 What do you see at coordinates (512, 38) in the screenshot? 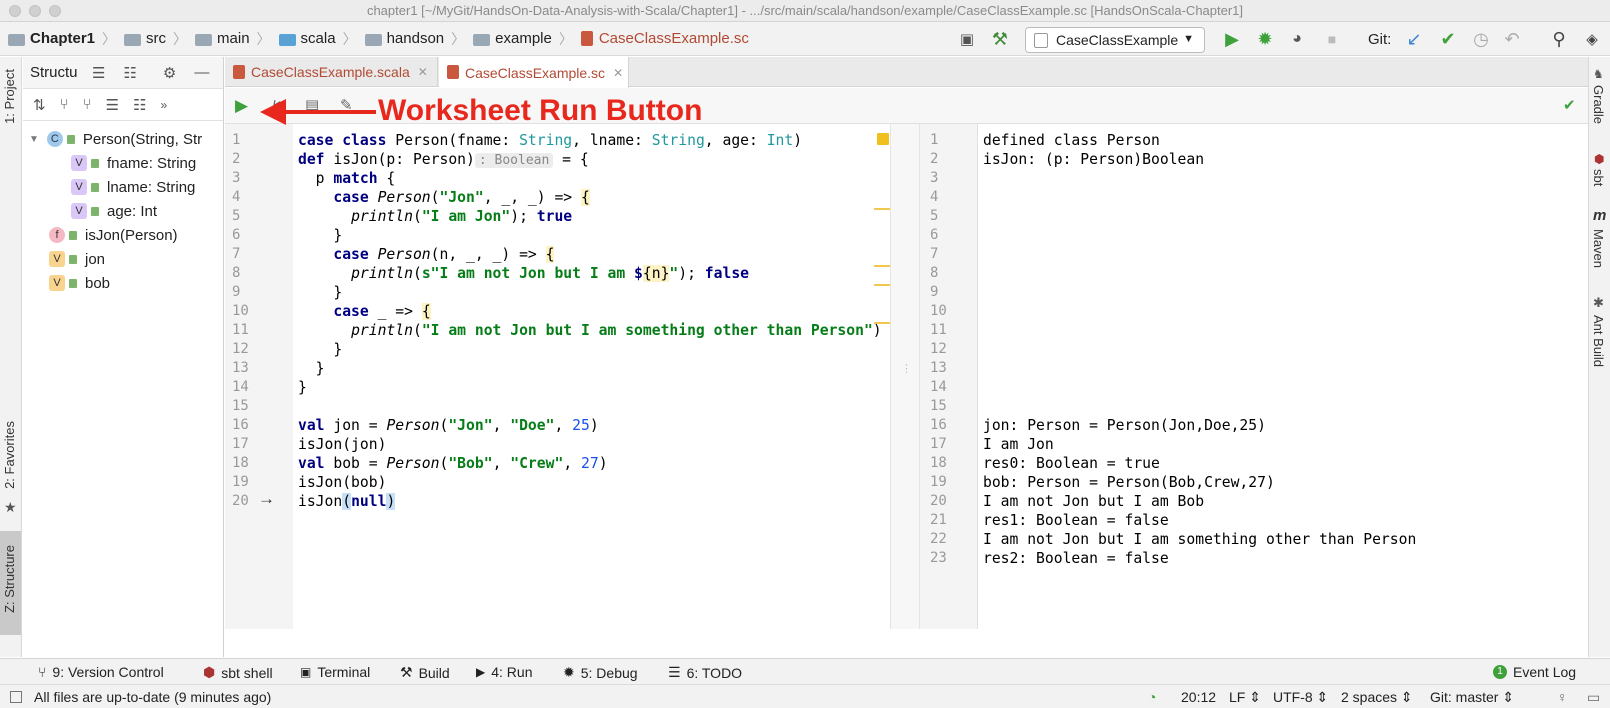
I see `breadcrumb-item-example: example` at bounding box center [512, 38].